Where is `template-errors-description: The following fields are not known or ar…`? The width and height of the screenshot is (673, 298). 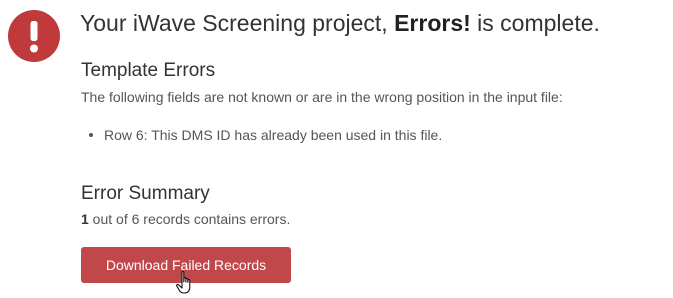 template-errors-description: The following fields are not known or ar… is located at coordinates (322, 97).